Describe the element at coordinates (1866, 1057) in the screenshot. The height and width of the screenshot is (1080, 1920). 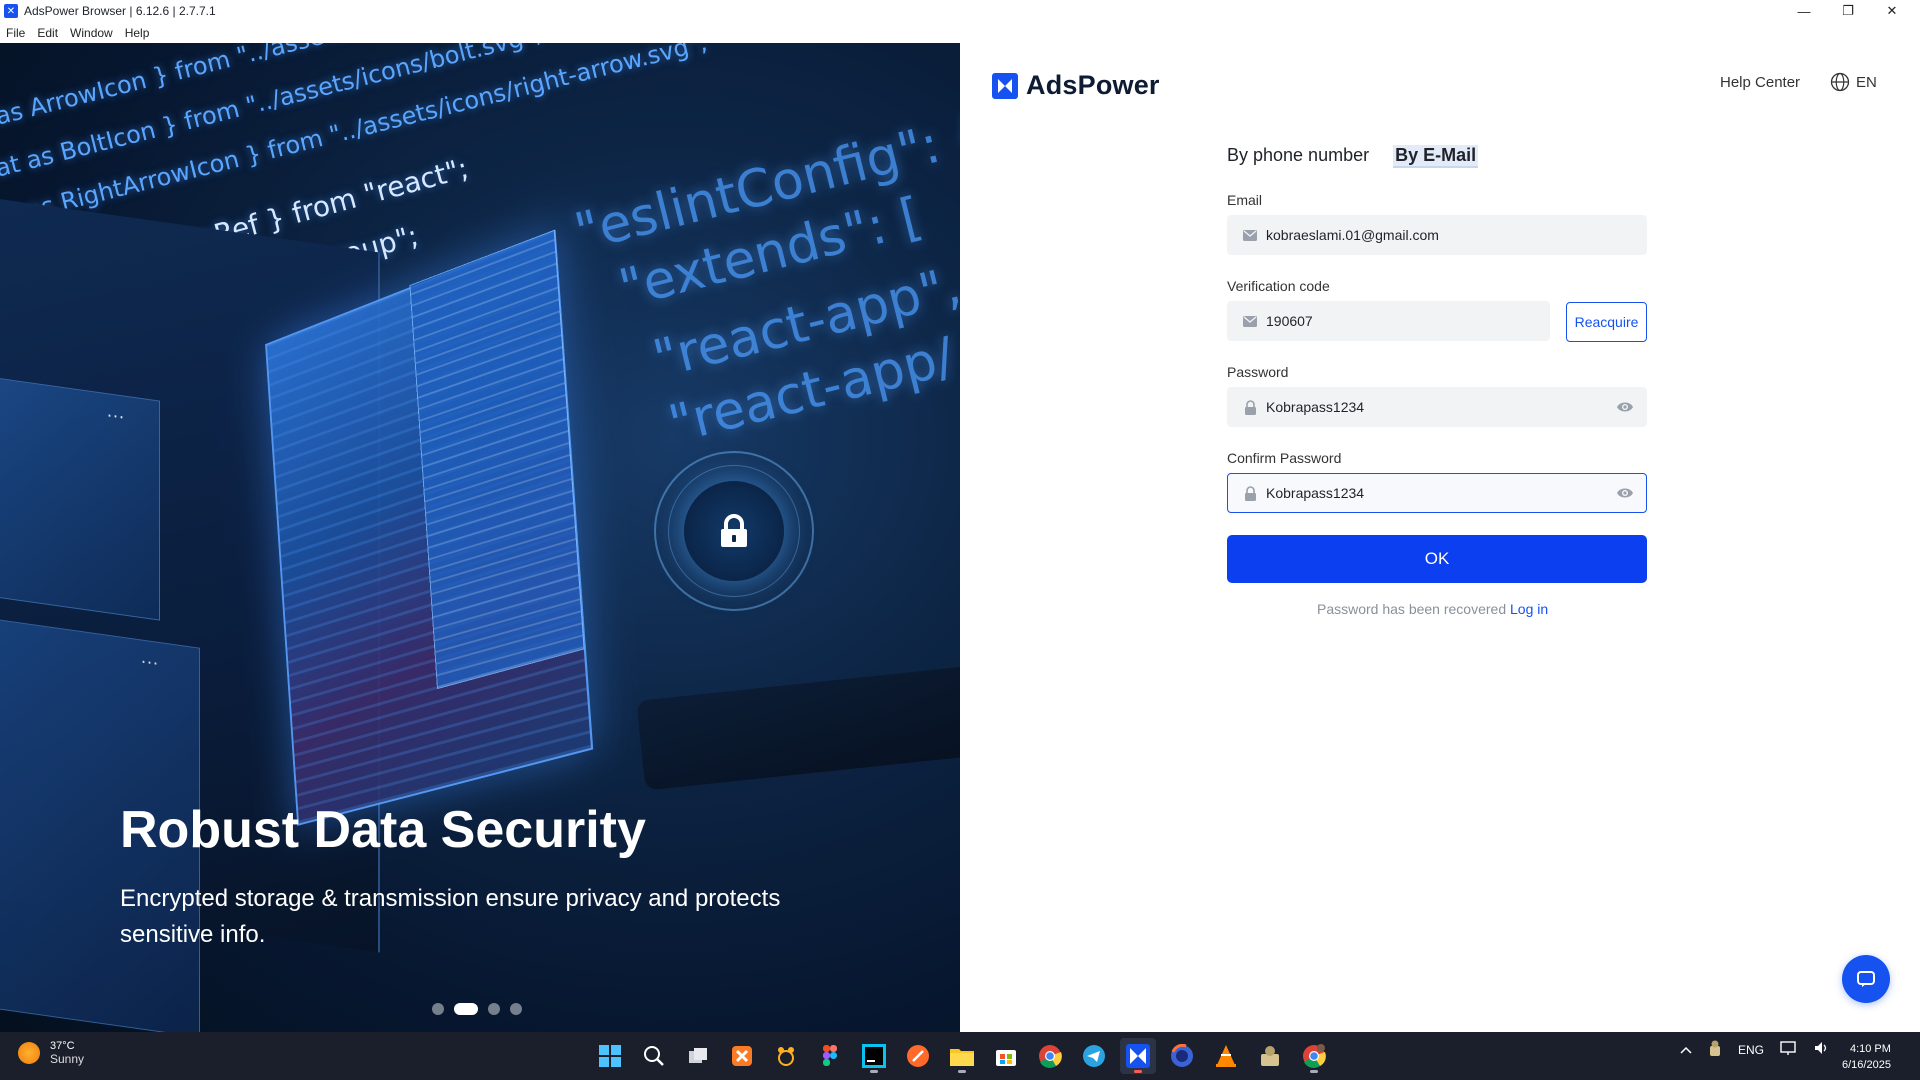
I see `clock: 4:10 PM 6/16/2025` at that location.